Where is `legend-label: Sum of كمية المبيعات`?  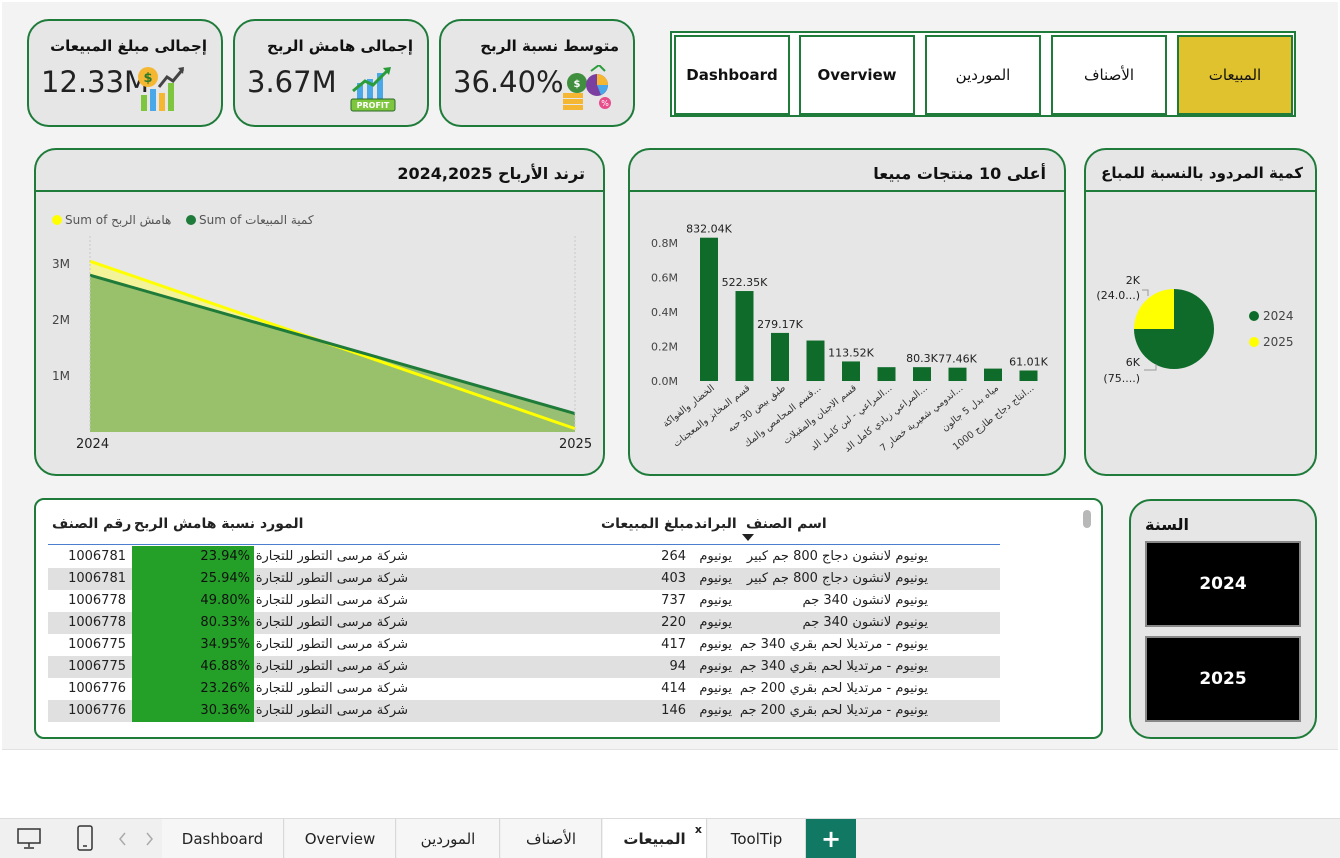
legend-label: Sum of كمية المبيعات is located at coordinates (256, 220).